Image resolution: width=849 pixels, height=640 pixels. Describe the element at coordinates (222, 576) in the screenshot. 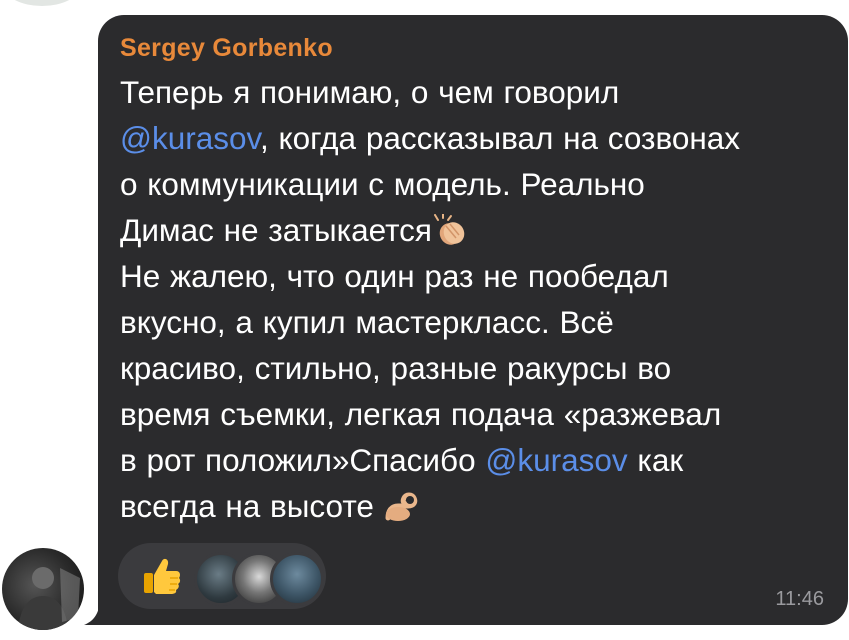

I see `reactions-pill` at that location.